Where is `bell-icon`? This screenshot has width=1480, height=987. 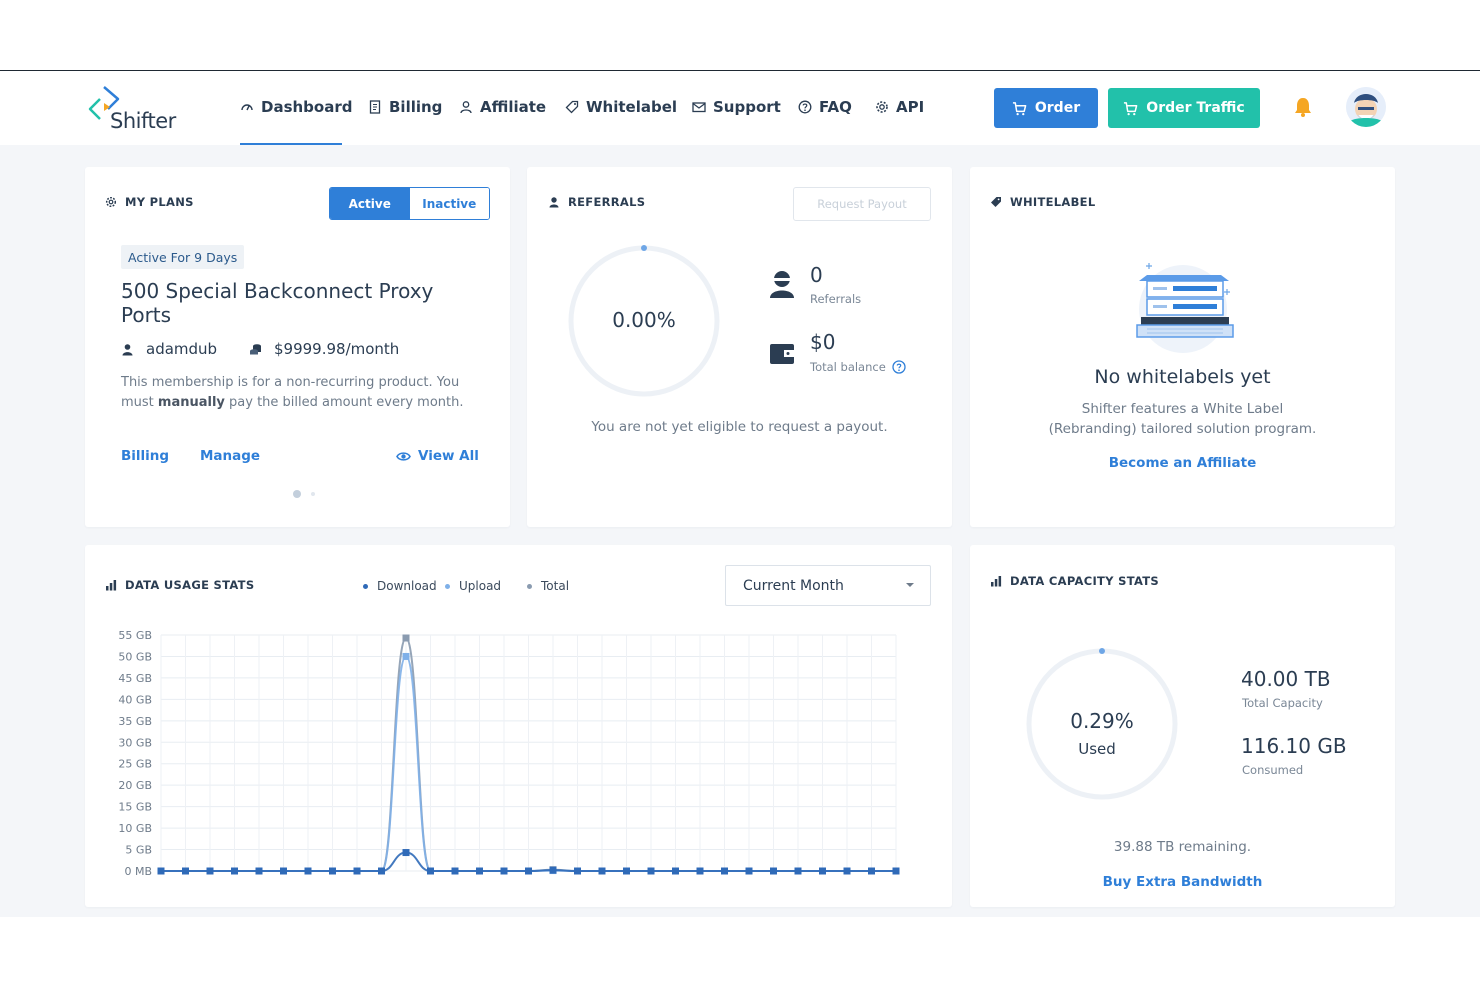 bell-icon is located at coordinates (1303, 107).